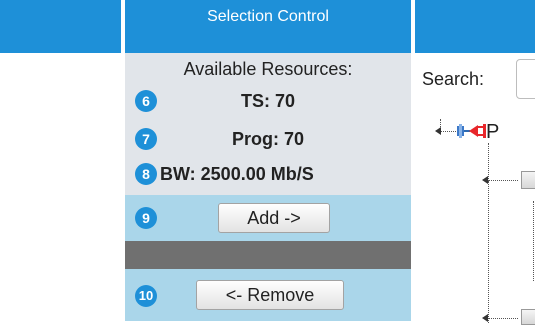 This screenshot has width=535, height=325. Describe the element at coordinates (453, 79) in the screenshot. I see `search-label: Search:` at that location.